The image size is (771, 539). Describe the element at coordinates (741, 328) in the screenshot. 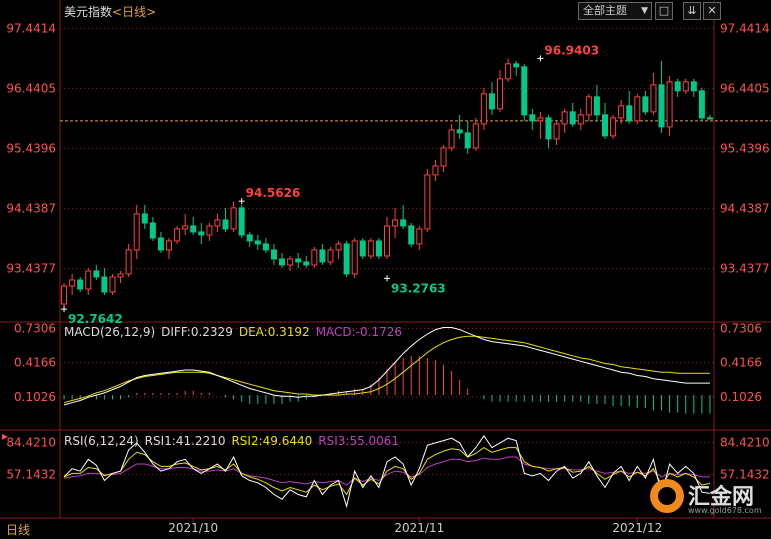

I see `macd-y-tick-label: 0.7306` at that location.